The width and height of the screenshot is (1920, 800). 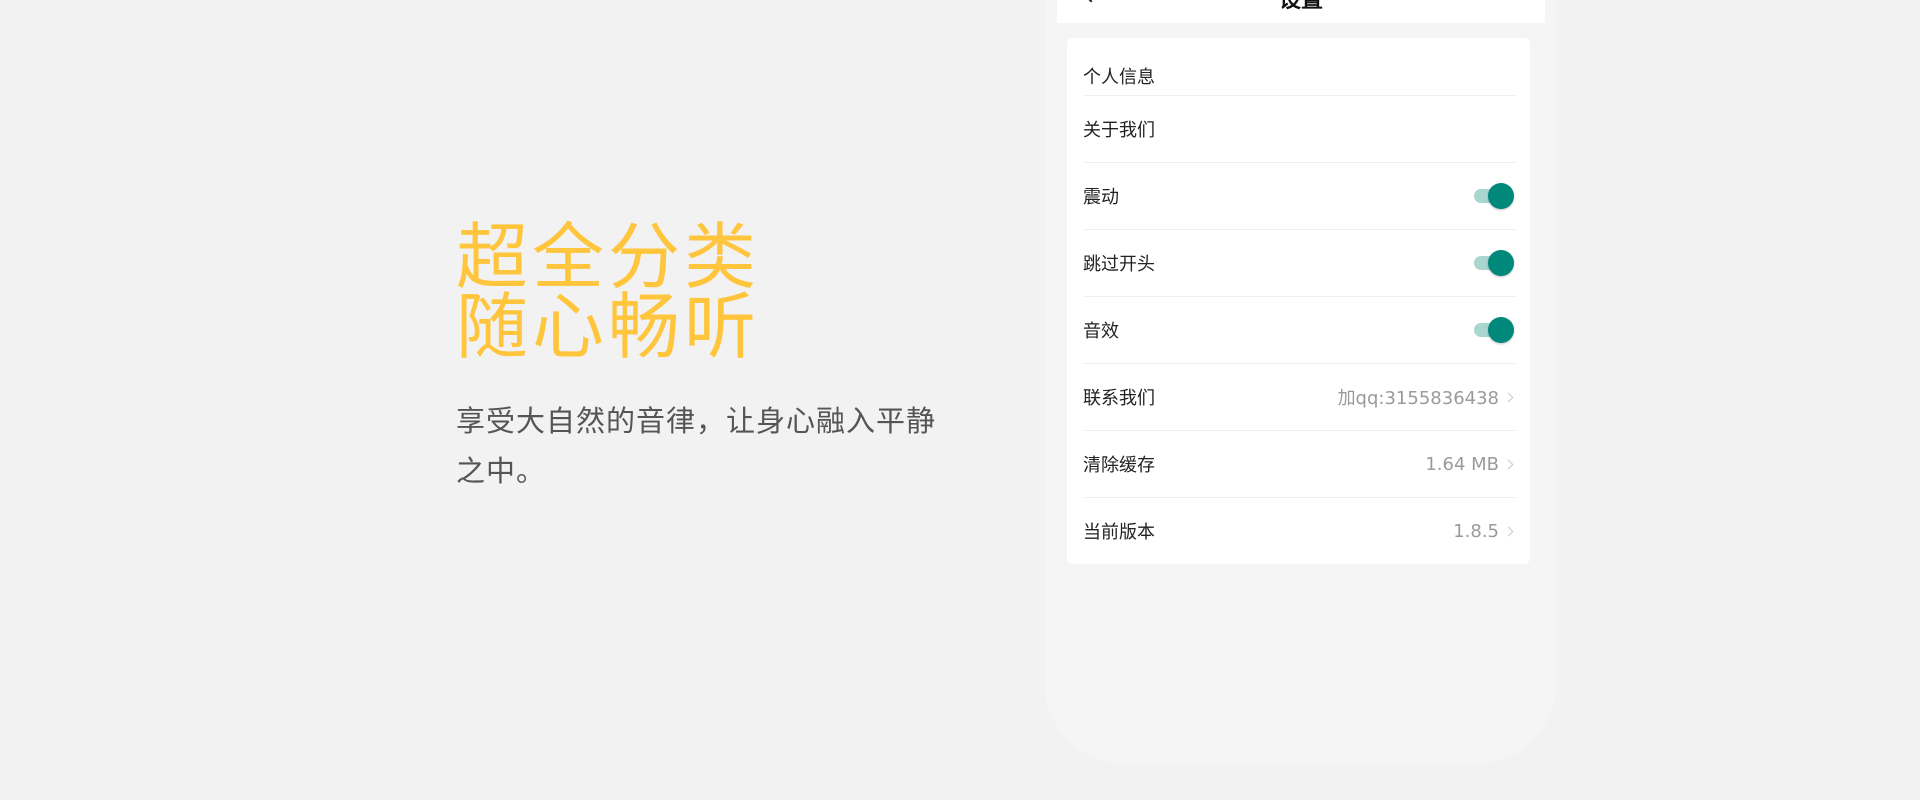 What do you see at coordinates (1119, 77) in the screenshot?
I see `settings-row-label: 个人信息` at bounding box center [1119, 77].